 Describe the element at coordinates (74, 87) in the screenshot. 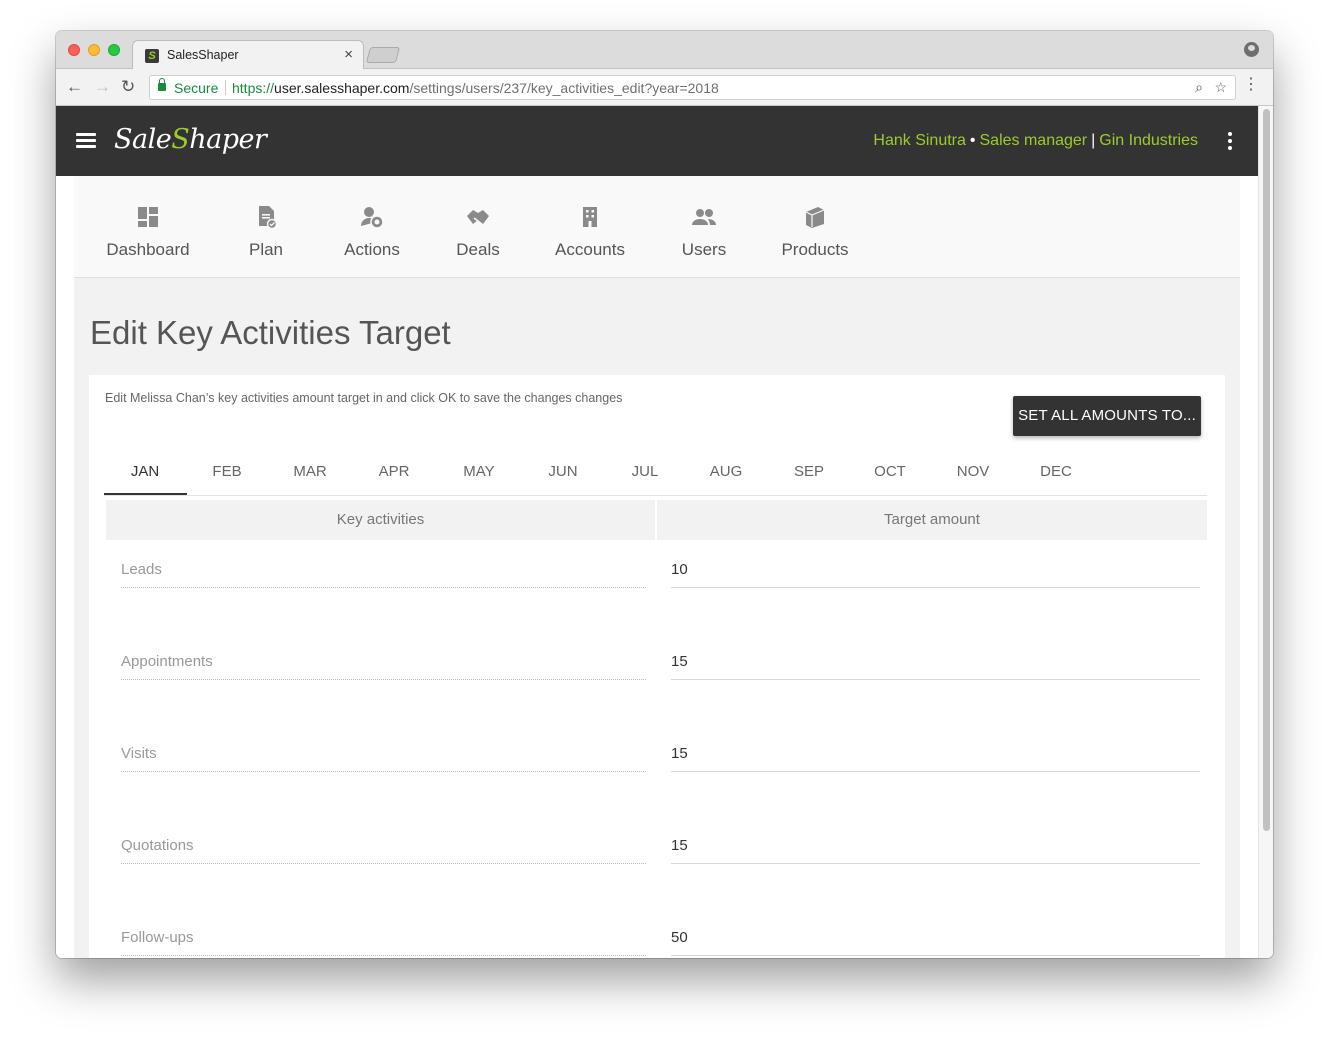

I see `back-icon: ←` at that location.